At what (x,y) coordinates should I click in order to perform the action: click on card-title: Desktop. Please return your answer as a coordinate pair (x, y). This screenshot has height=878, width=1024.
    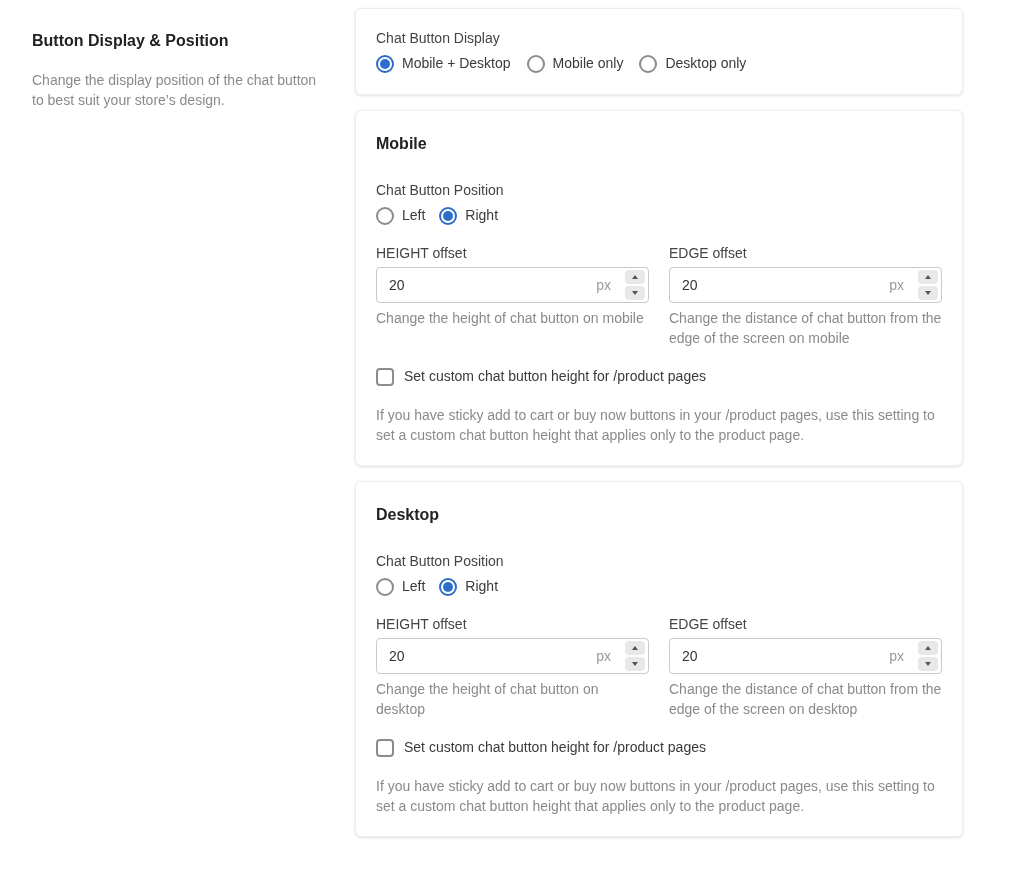
    Looking at the image, I should click on (408, 515).